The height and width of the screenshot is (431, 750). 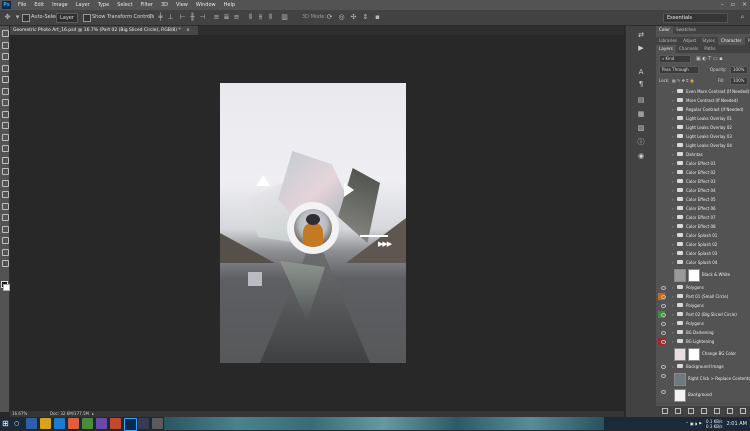 I want to click on pen-tool-icon, so click(x=5, y=194).